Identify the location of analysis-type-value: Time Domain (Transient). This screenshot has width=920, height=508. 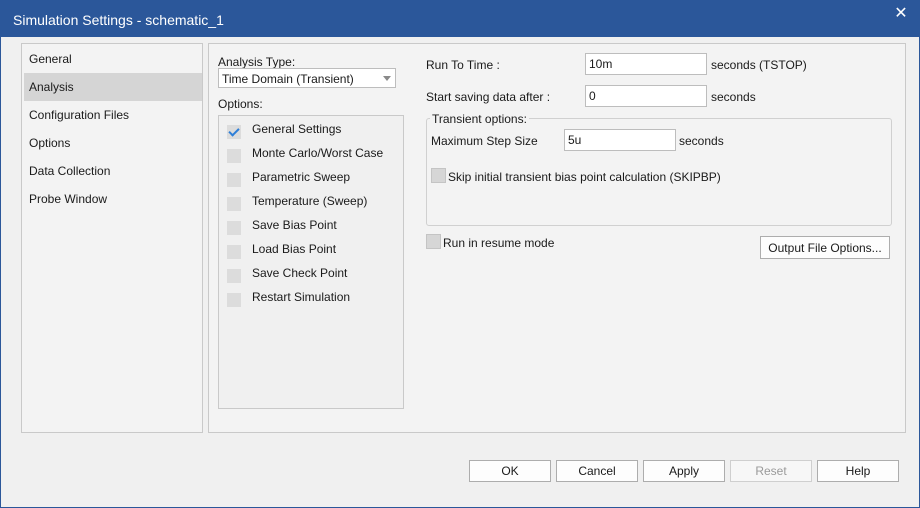
(288, 79).